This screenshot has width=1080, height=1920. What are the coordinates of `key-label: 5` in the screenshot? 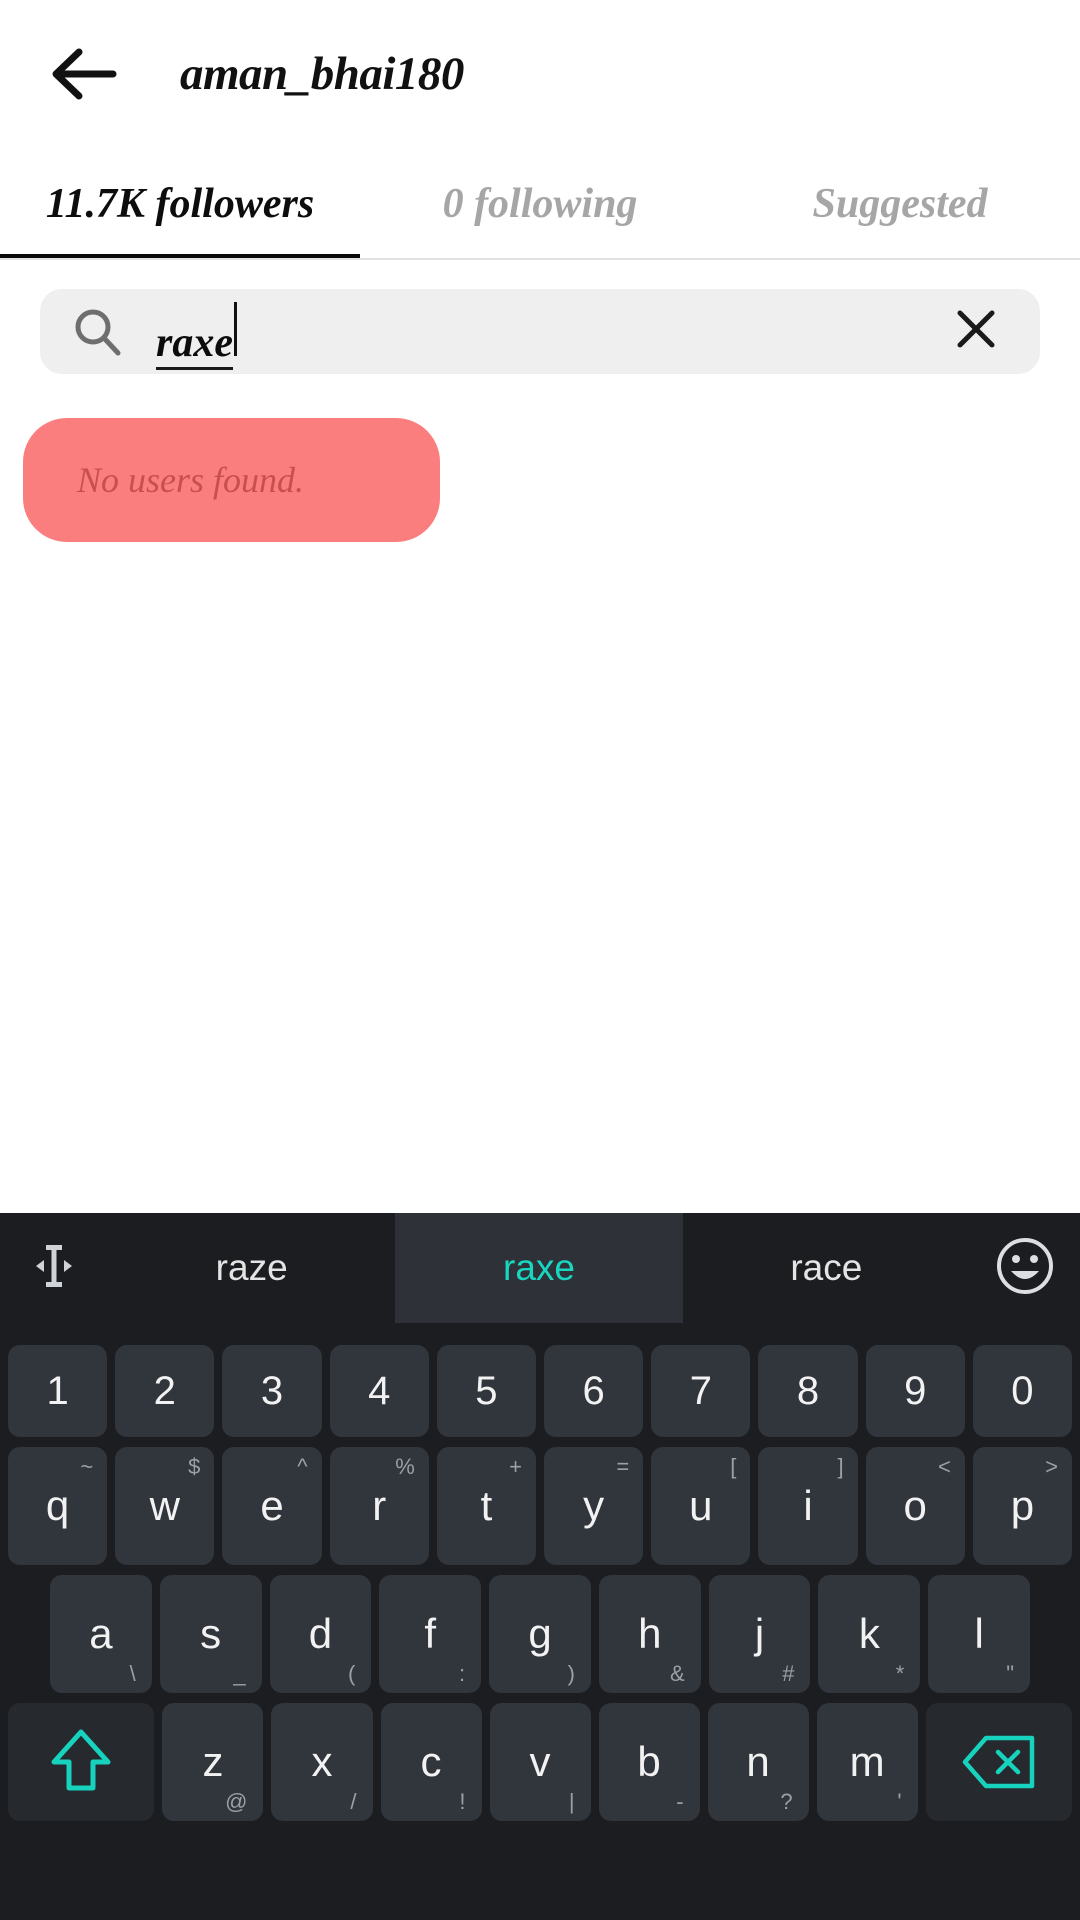 It's located at (486, 1391).